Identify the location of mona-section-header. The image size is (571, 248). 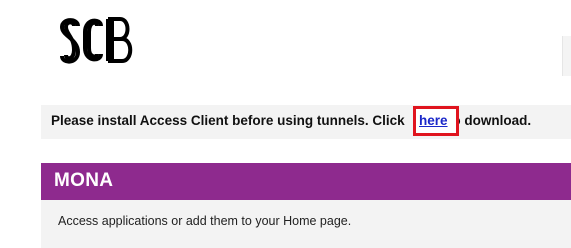
(306, 181).